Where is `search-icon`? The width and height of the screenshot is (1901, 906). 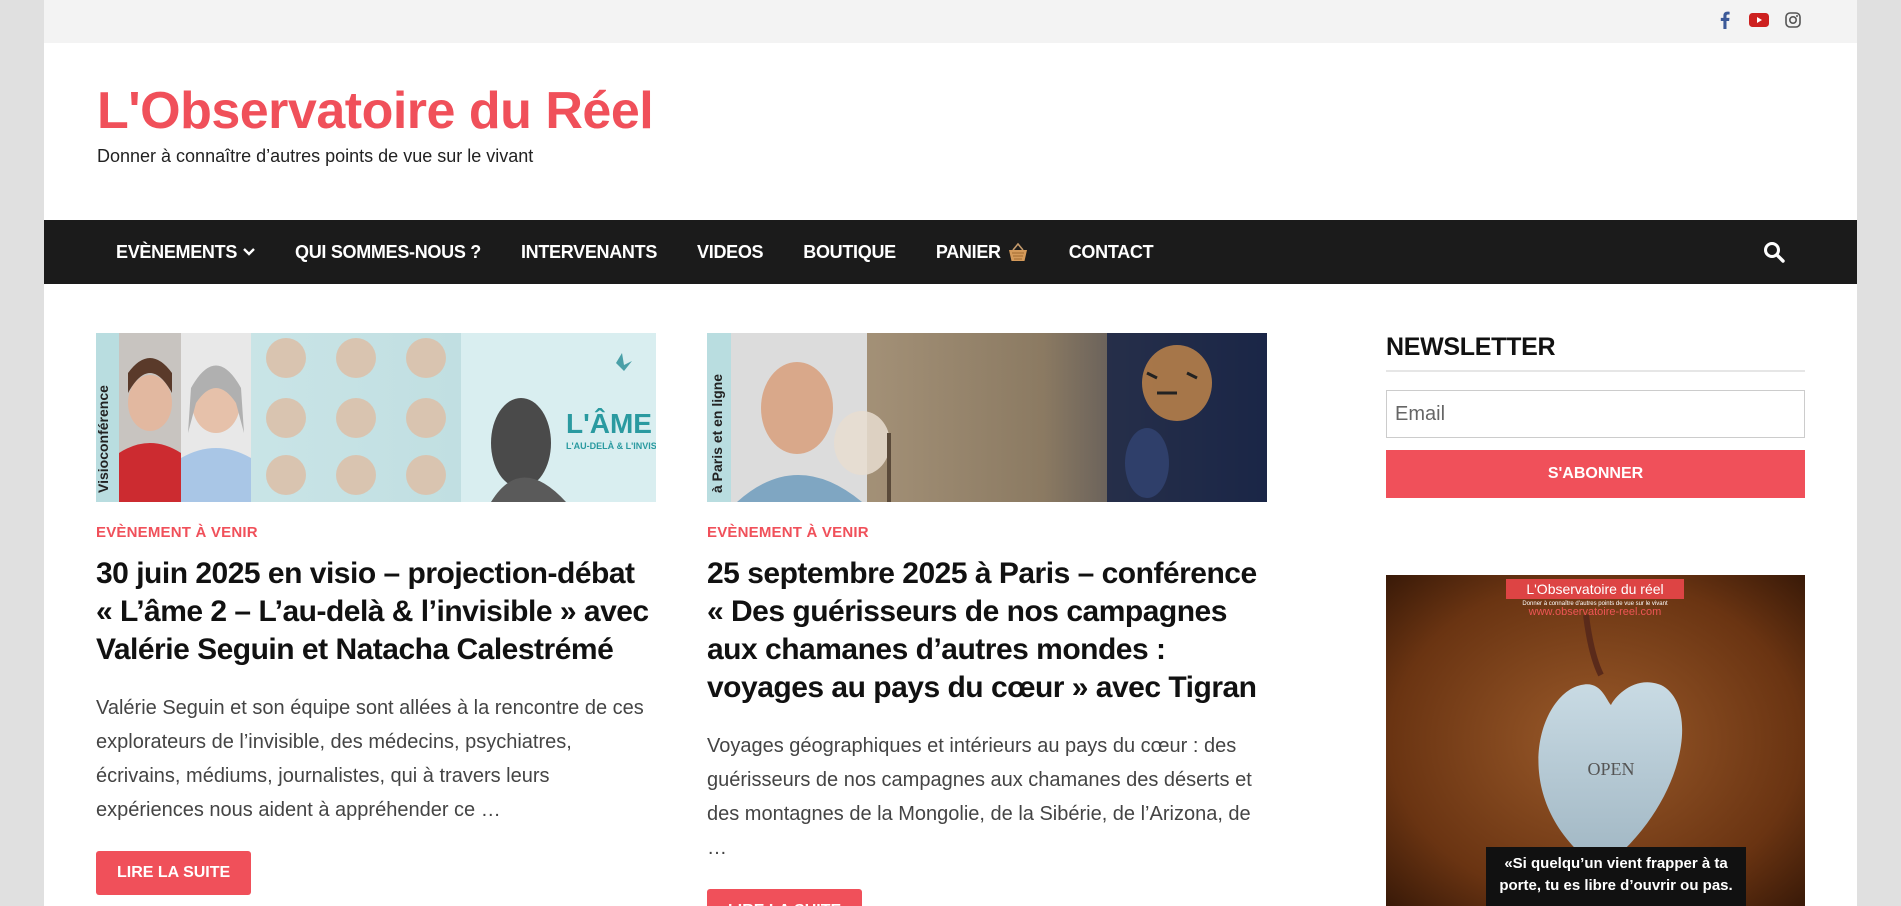 search-icon is located at coordinates (1774, 254).